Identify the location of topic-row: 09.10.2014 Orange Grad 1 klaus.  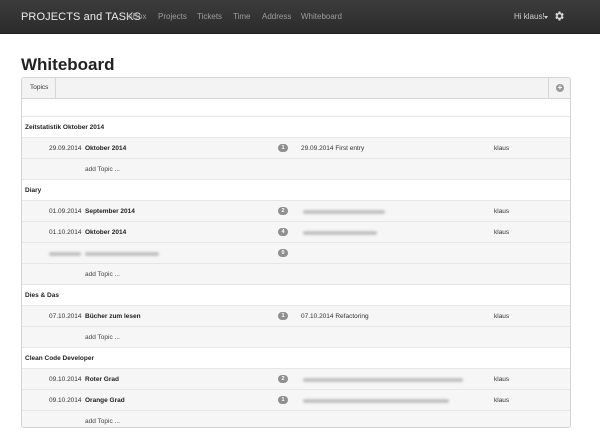
(296, 399).